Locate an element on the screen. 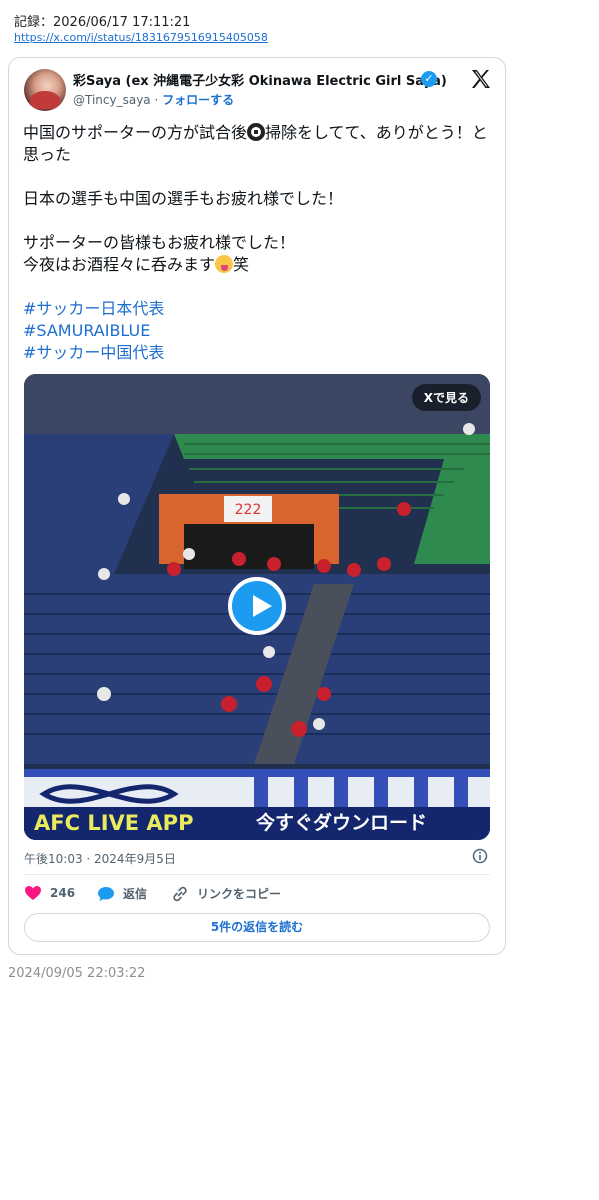  stand-sign-number: 222 is located at coordinates (248, 510).